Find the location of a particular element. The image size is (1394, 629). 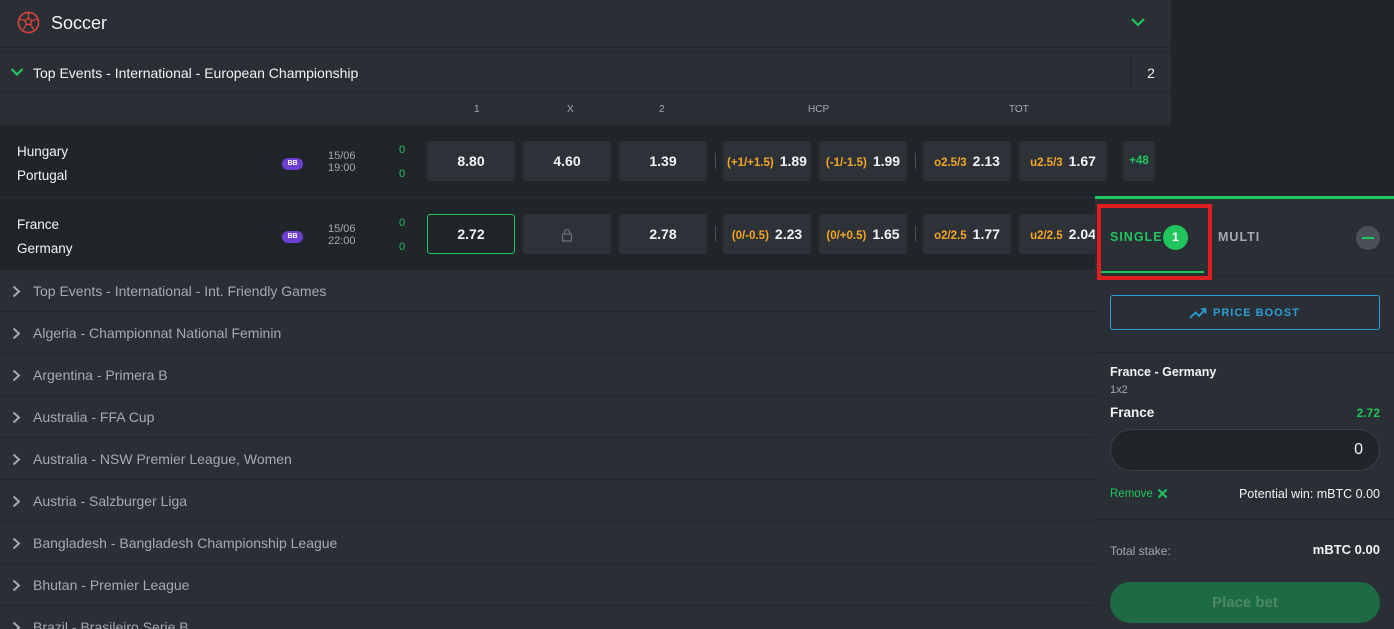

close-icon is located at coordinates (1162, 493).